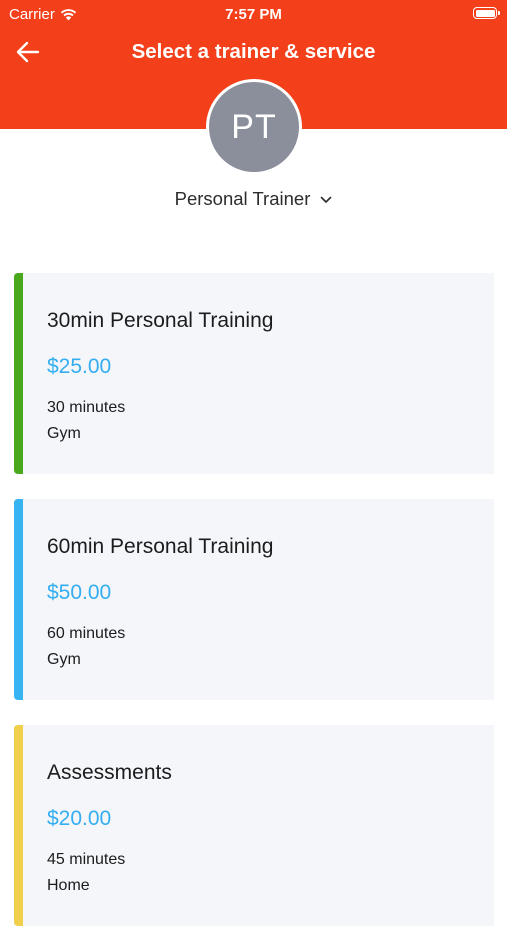  Describe the element at coordinates (79, 592) in the screenshot. I see `service-price: $50.00` at that location.